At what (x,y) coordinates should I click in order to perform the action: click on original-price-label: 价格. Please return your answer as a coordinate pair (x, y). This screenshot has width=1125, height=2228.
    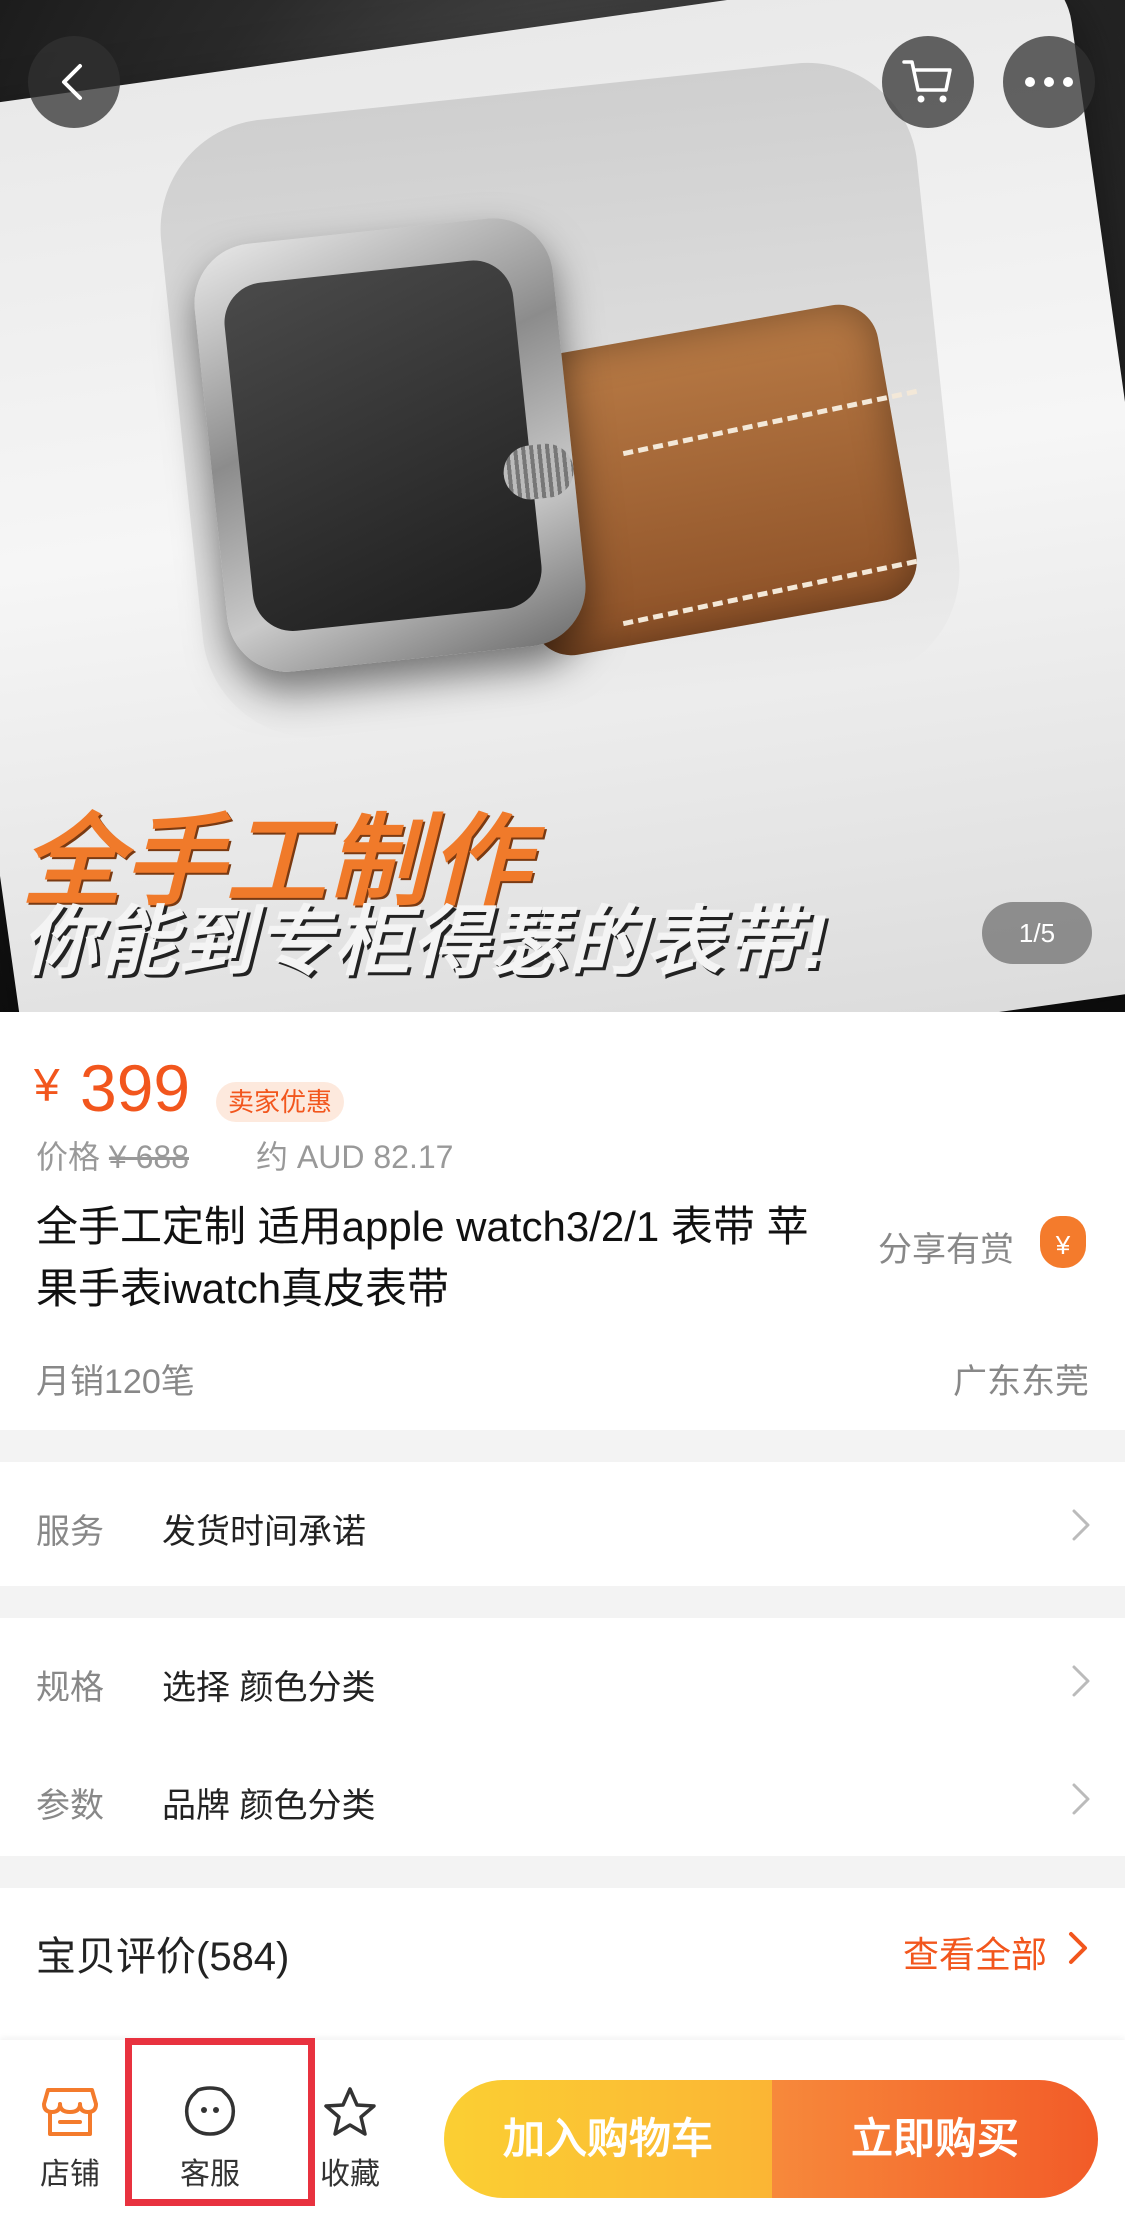
    Looking at the image, I should click on (68, 1157).